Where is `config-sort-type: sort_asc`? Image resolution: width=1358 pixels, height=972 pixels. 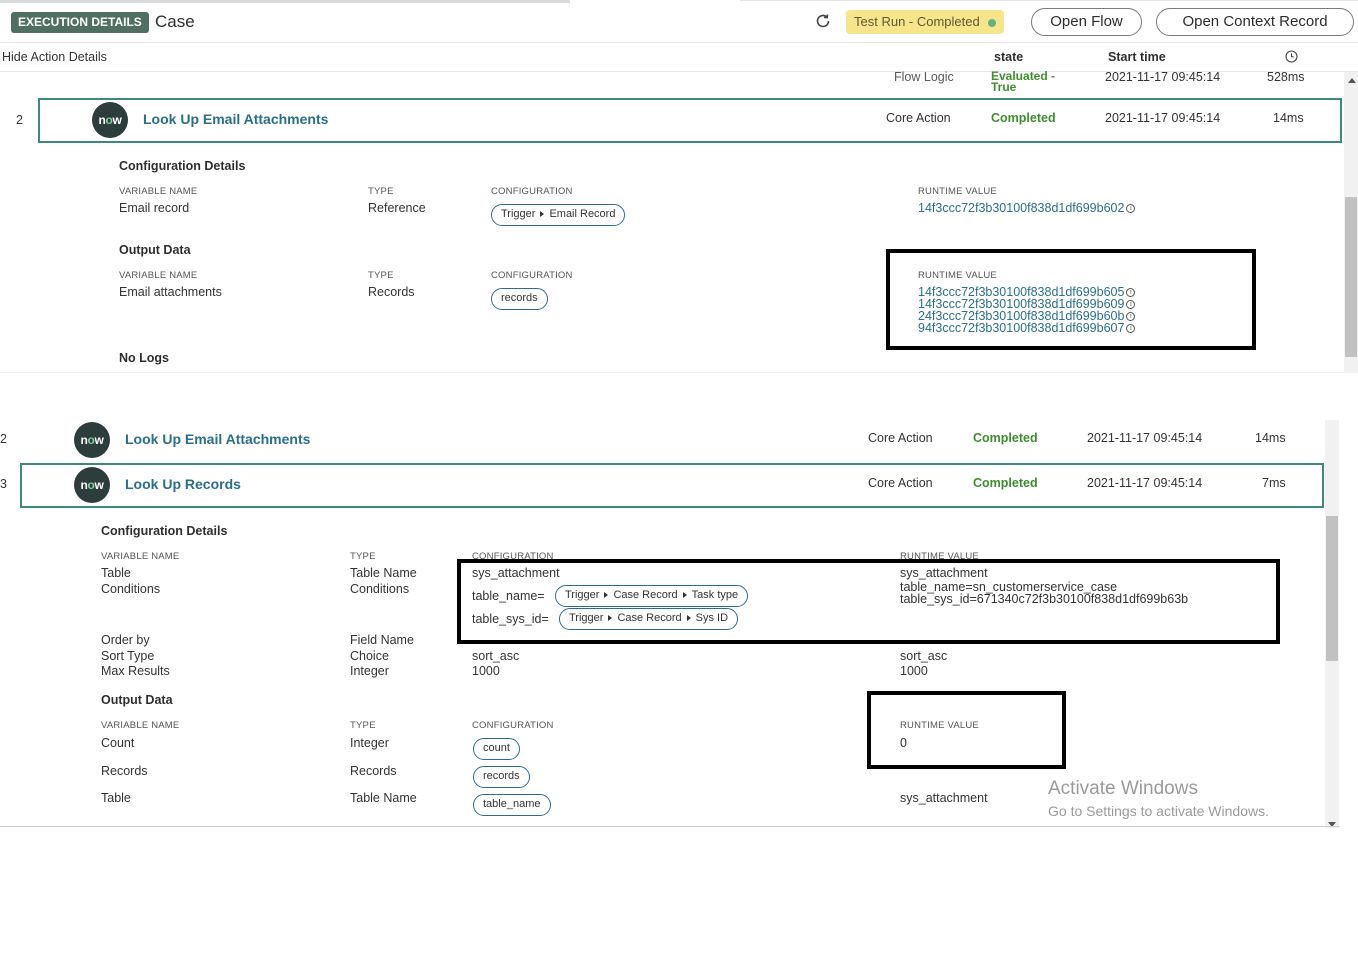
config-sort-type: sort_asc is located at coordinates (496, 656).